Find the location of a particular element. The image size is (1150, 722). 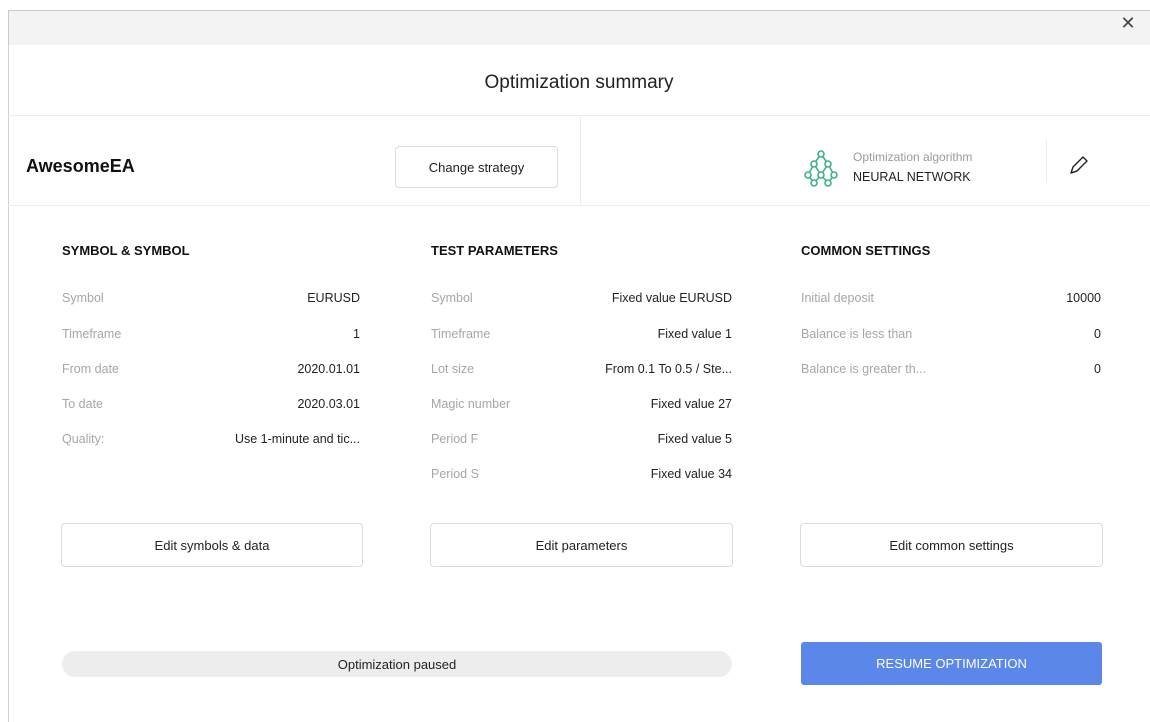

neural-network-icon is located at coordinates (821, 168).